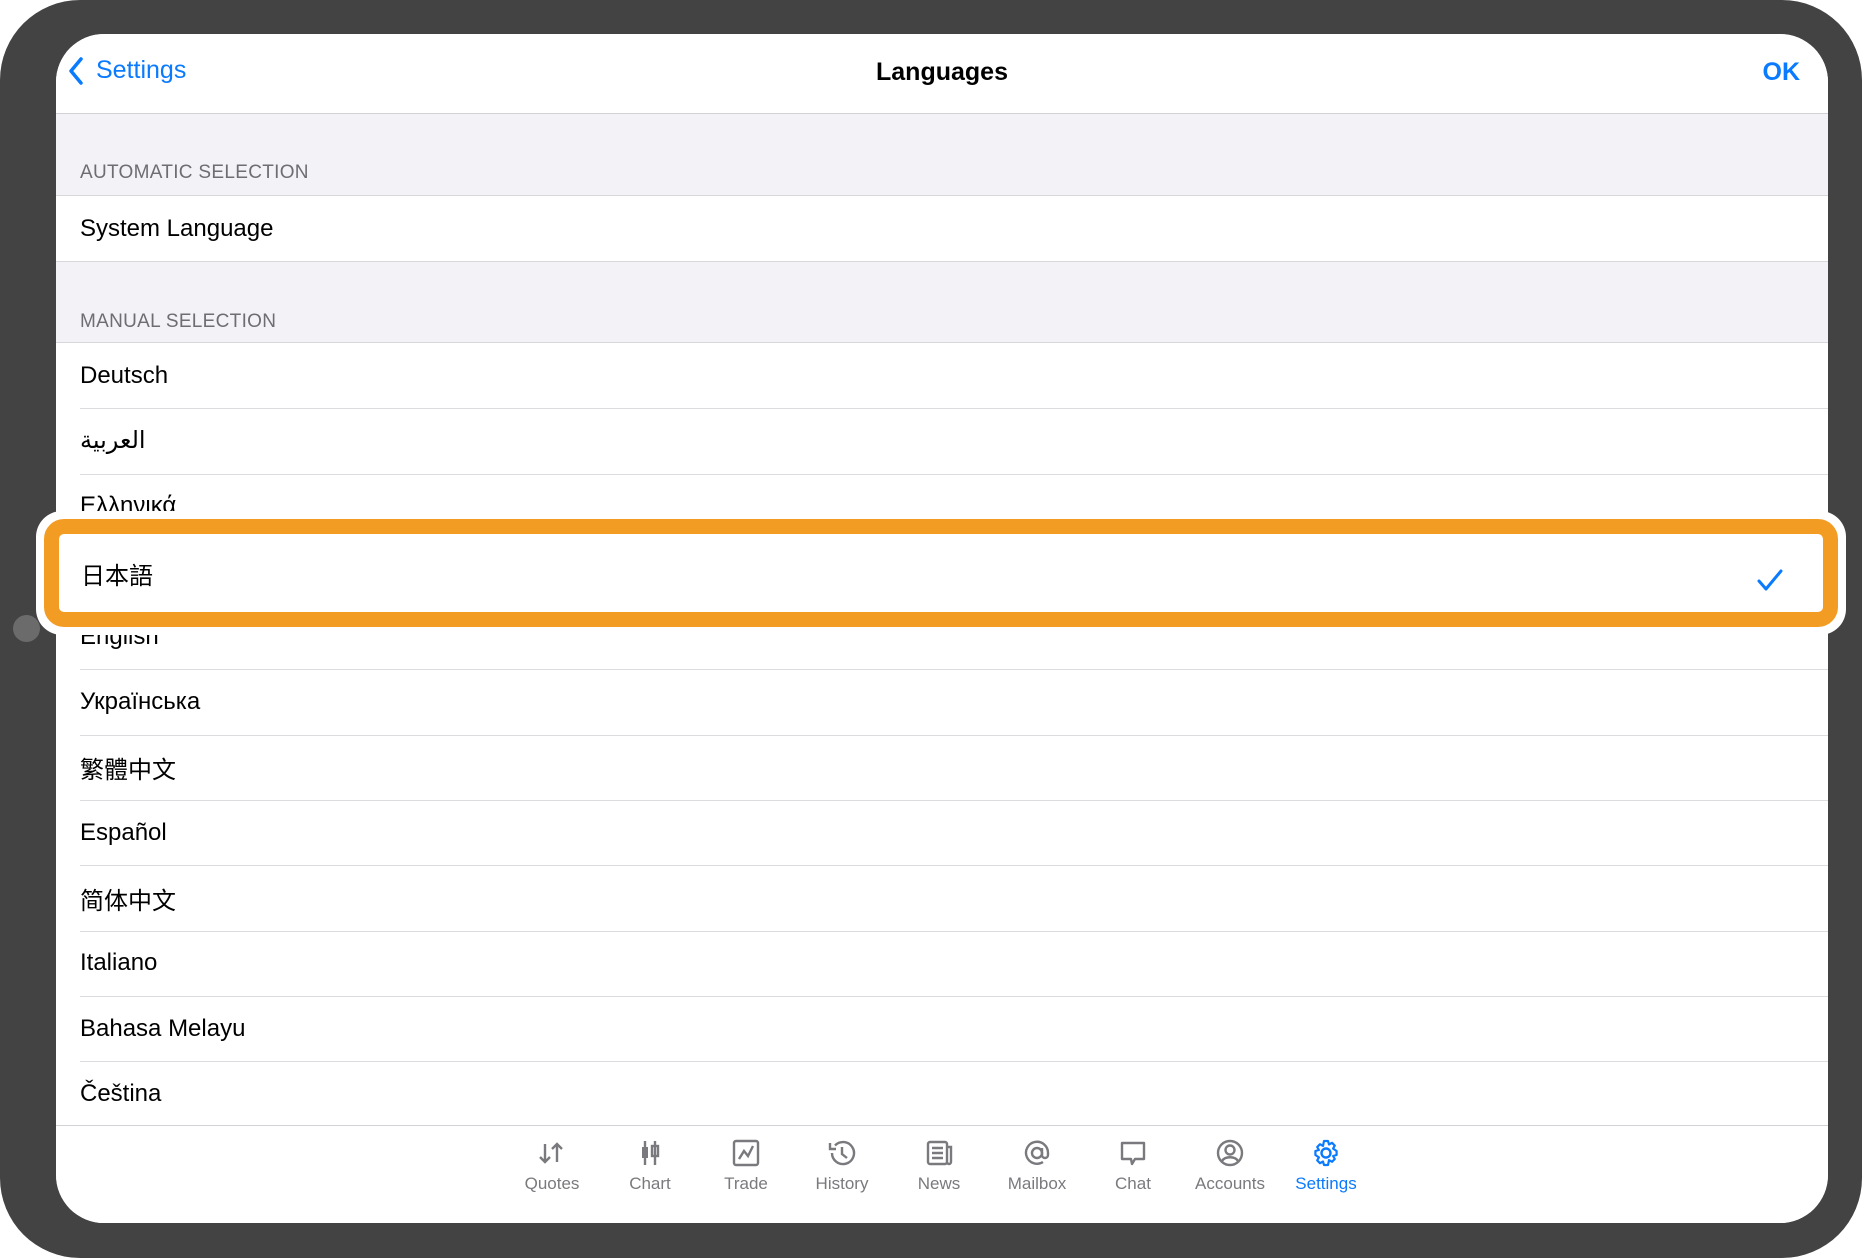 Image resolution: width=1862 pixels, height=1258 pixels. Describe the element at coordinates (746, 1183) in the screenshot. I see `tab-label: Trade` at that location.